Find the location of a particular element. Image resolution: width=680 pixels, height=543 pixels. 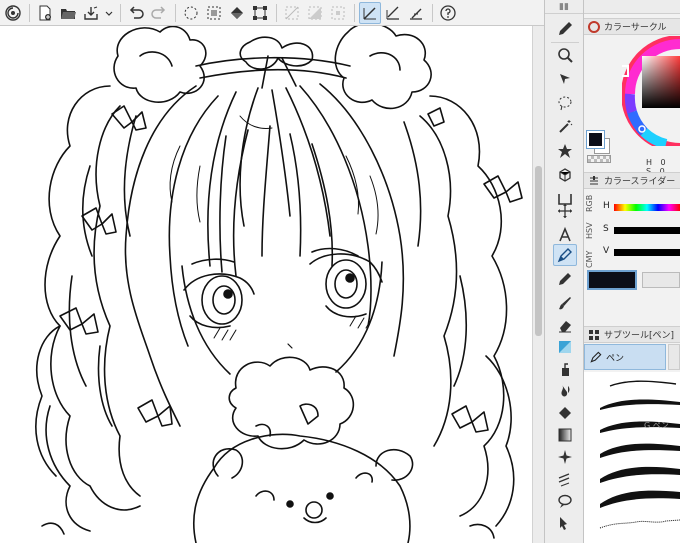

correct-line-tool-icon is located at coordinates (565, 523).